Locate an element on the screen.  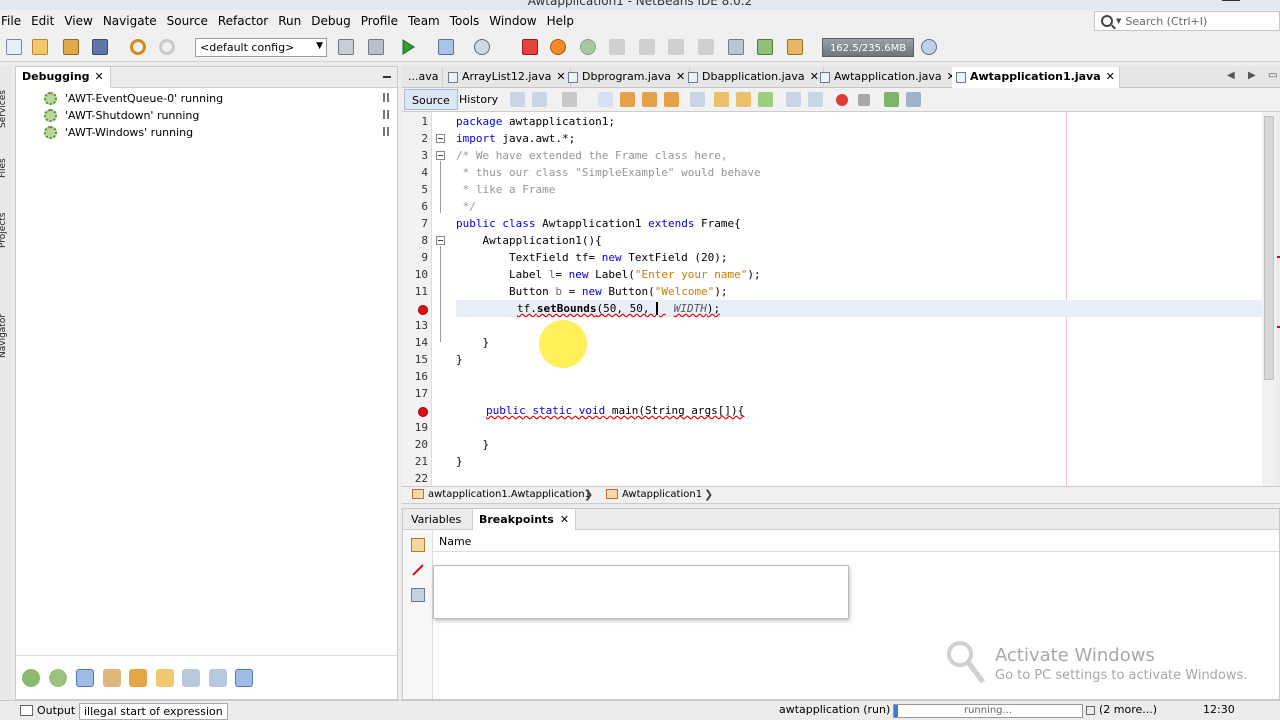
services-tab: Services is located at coordinates (4, 109).